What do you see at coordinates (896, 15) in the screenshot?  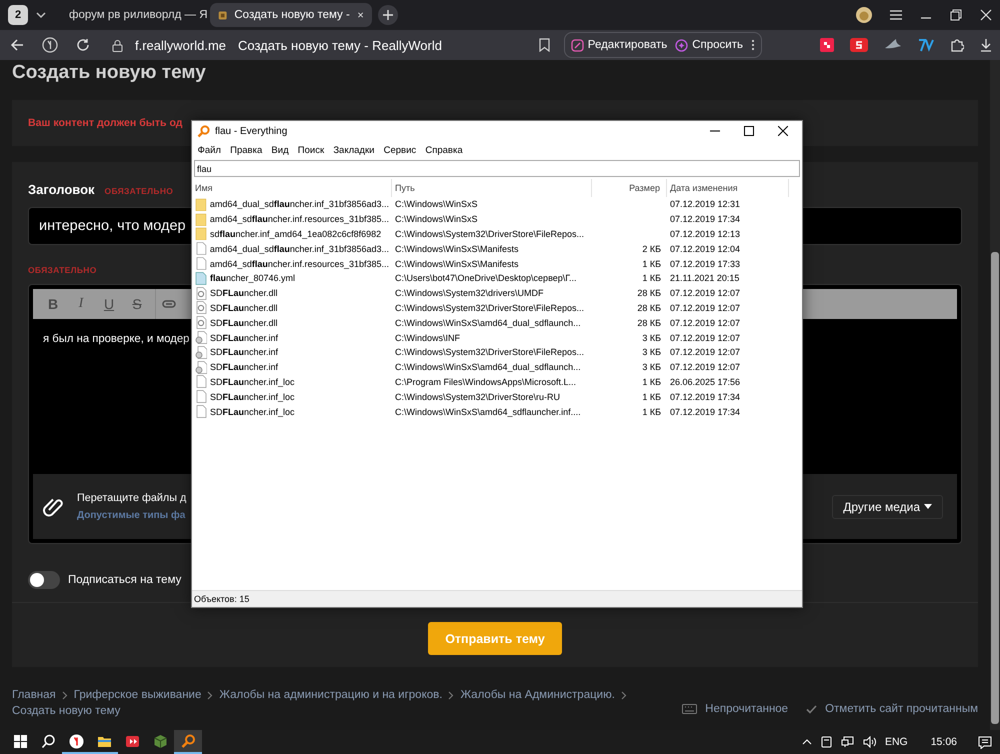 I see `menu-icon` at bounding box center [896, 15].